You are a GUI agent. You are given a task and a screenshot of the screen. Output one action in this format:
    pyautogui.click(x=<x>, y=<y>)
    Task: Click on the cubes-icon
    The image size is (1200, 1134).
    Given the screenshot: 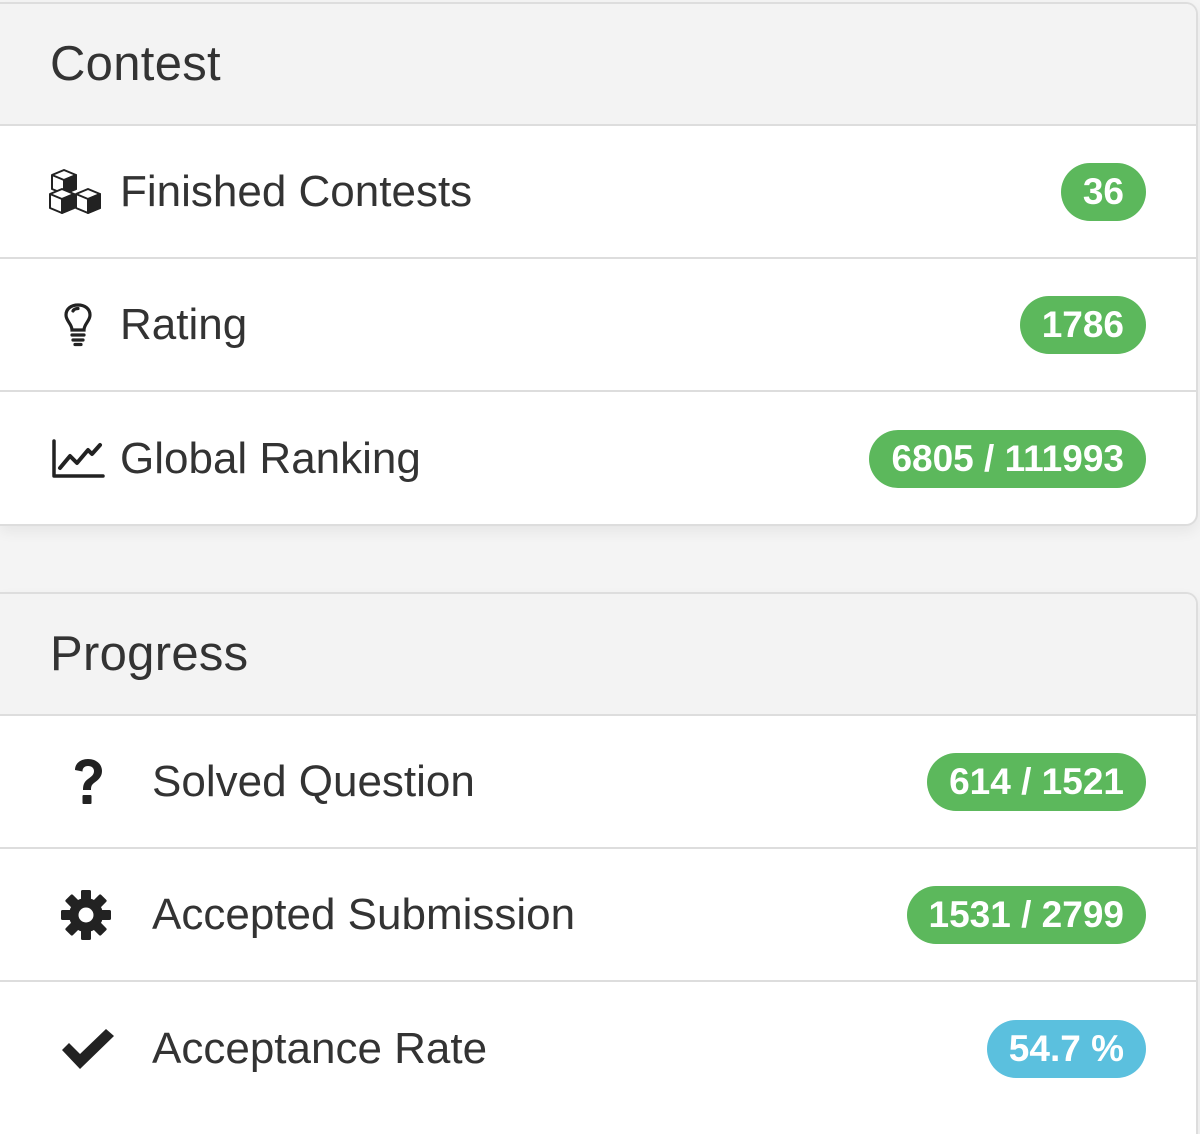 What is the action you would take?
    pyautogui.click(x=76, y=192)
    